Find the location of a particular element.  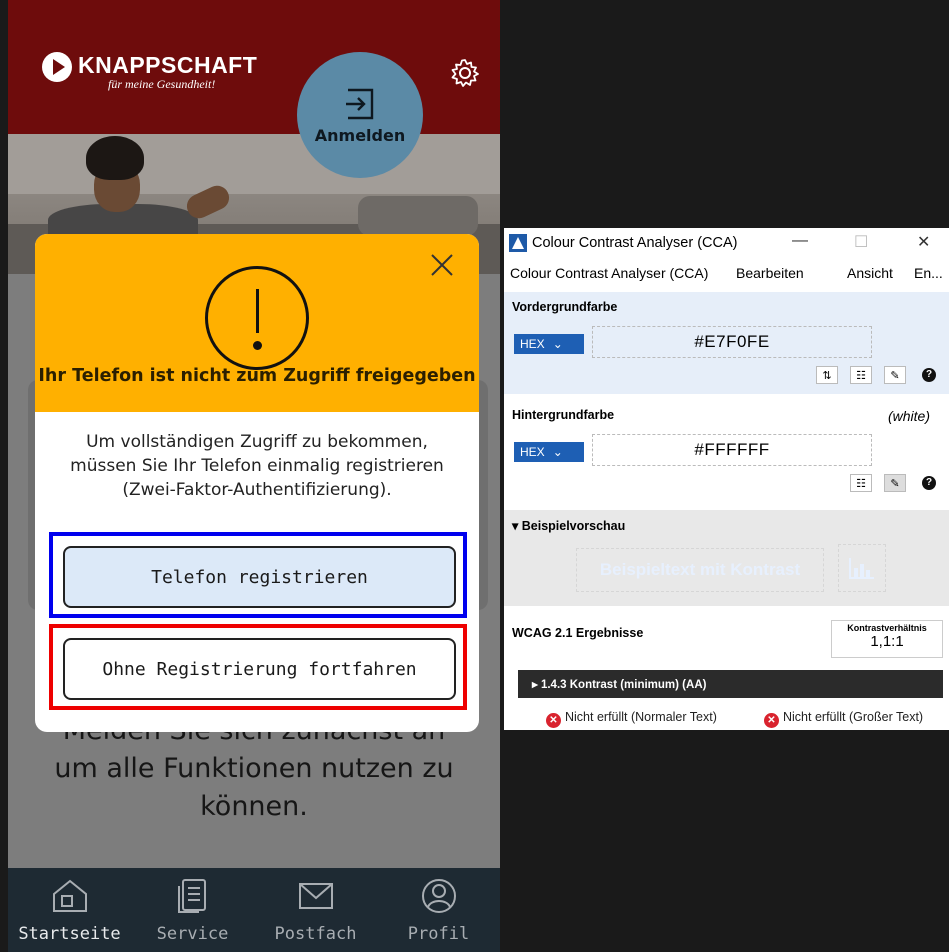

cca-titlebar: Colour Contrast Analyser (CCA) — ☐ ✕ is located at coordinates (726, 243).